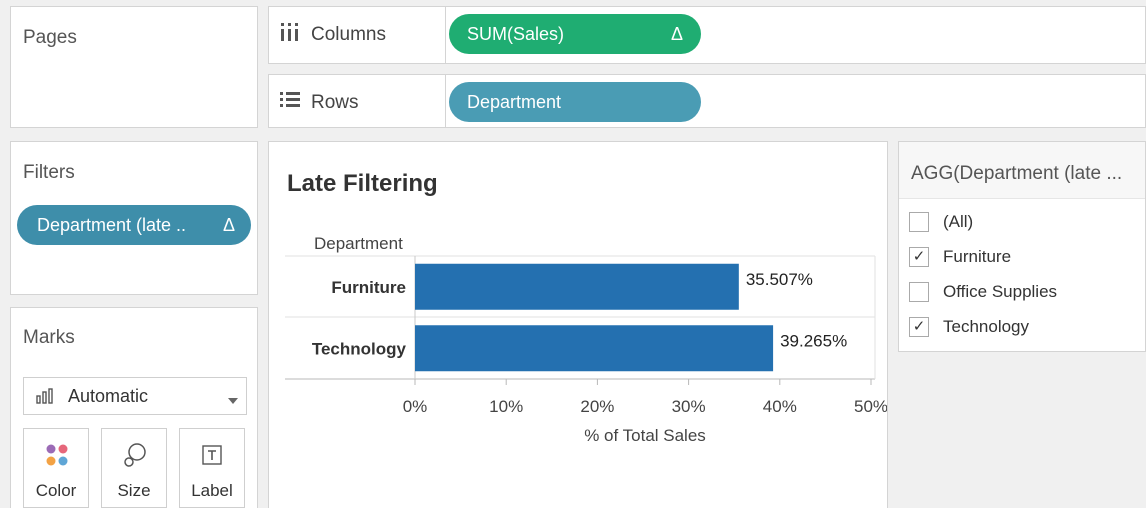  I want to click on department-filter-pill: Department (late .. Δ, so click(134, 225).